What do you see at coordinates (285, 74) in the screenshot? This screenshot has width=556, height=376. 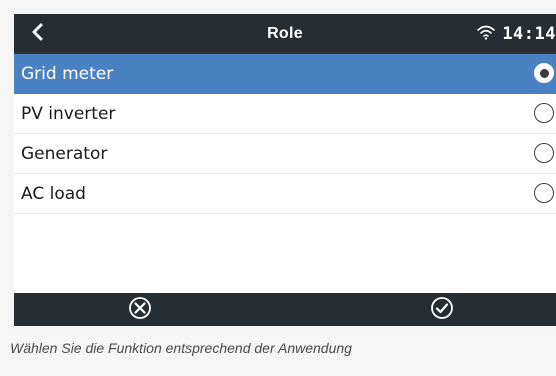 I see `option-grid-meter: Grid meter` at bounding box center [285, 74].